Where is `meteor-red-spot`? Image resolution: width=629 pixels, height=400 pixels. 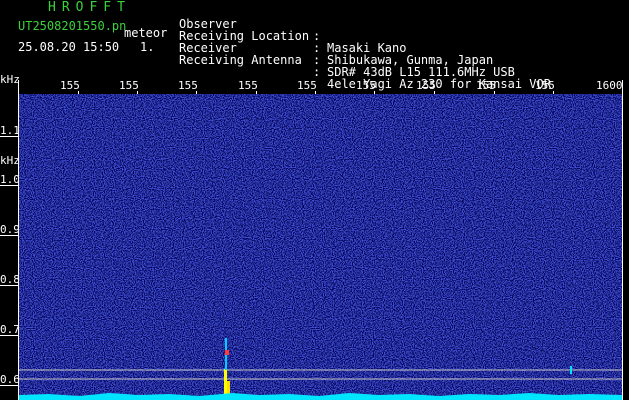
meteor-red-spot is located at coordinates (227, 352).